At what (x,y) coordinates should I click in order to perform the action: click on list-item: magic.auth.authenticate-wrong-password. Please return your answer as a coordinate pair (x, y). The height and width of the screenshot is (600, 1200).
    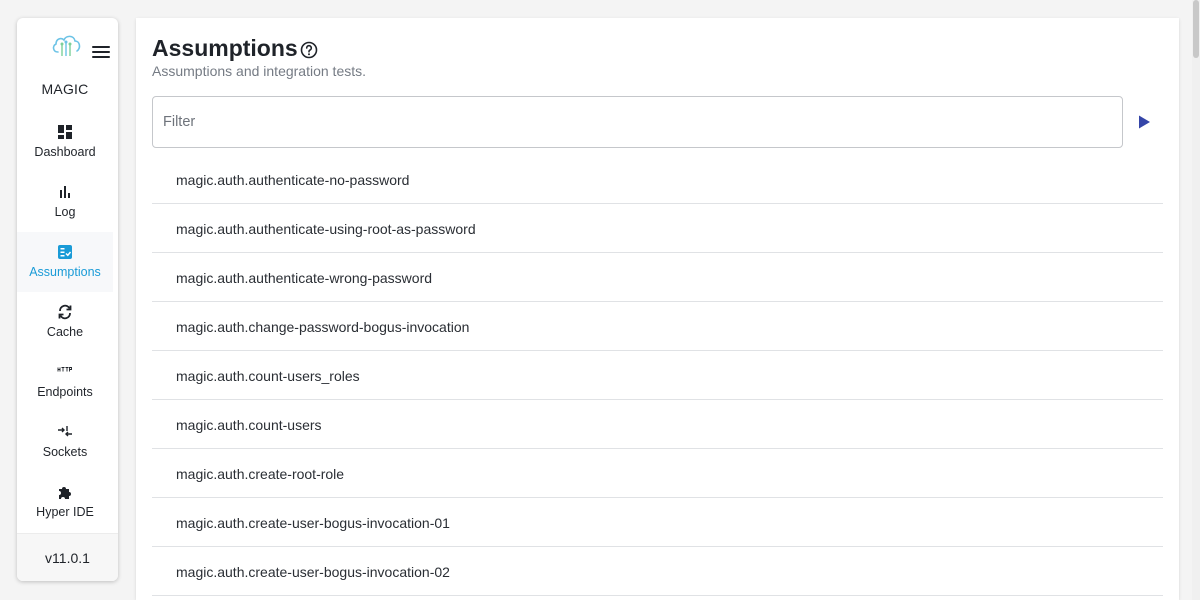
    Looking at the image, I should click on (657, 277).